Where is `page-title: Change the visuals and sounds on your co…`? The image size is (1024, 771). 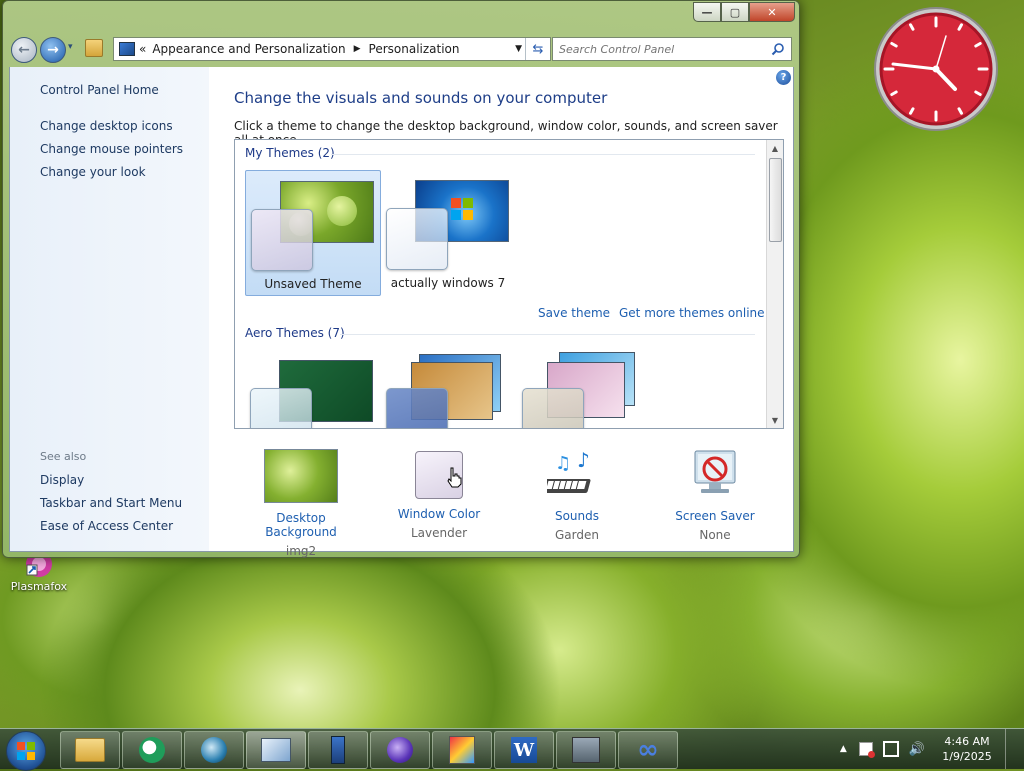 page-title: Change the visuals and sounds on your co… is located at coordinates (421, 98).